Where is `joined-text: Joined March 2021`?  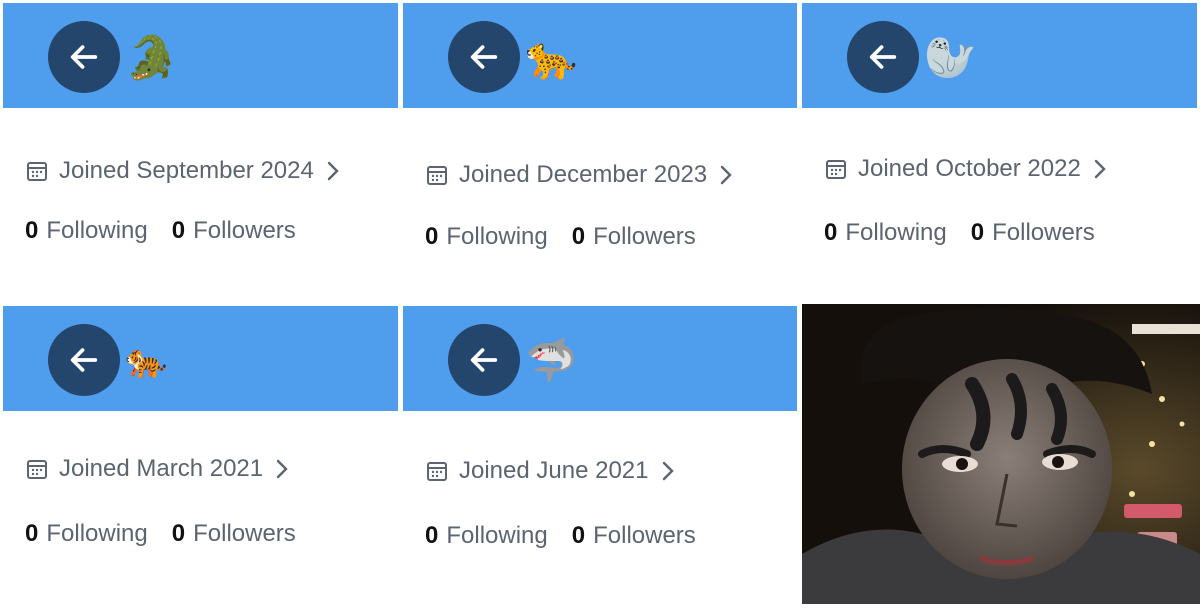 joined-text: Joined March 2021 is located at coordinates (161, 468).